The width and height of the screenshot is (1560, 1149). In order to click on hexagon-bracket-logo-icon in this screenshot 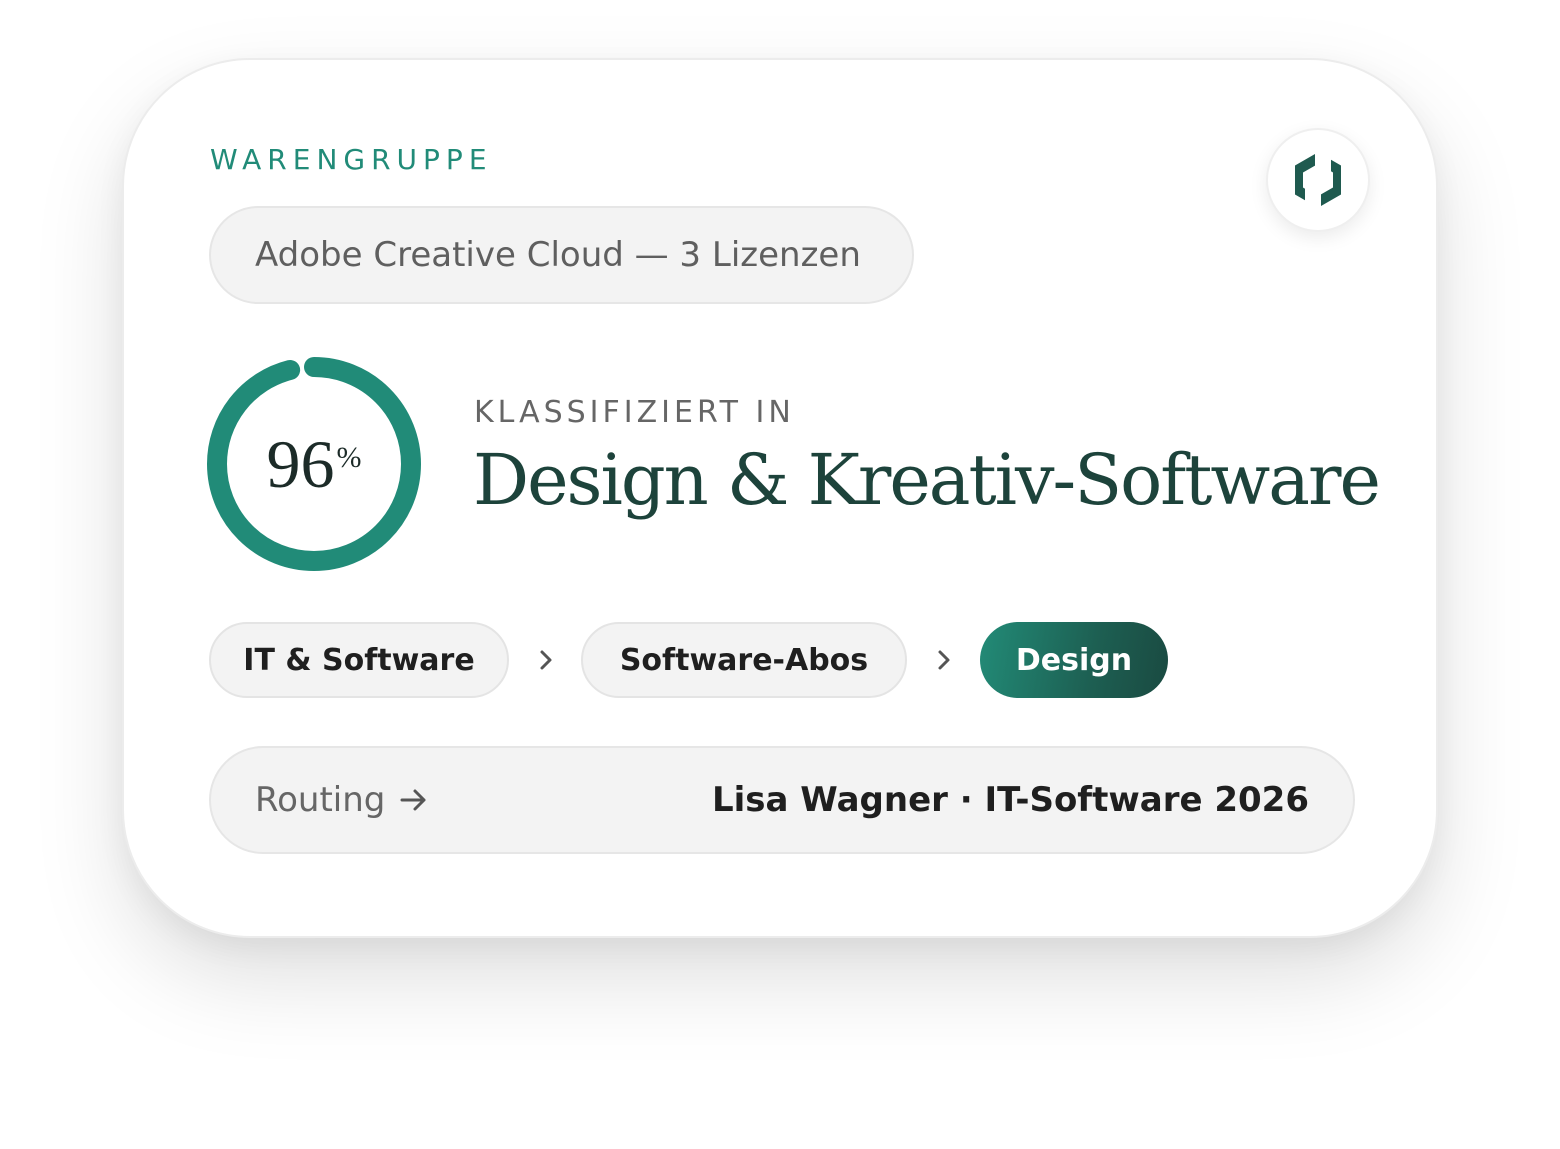, I will do `click(1318, 180)`.